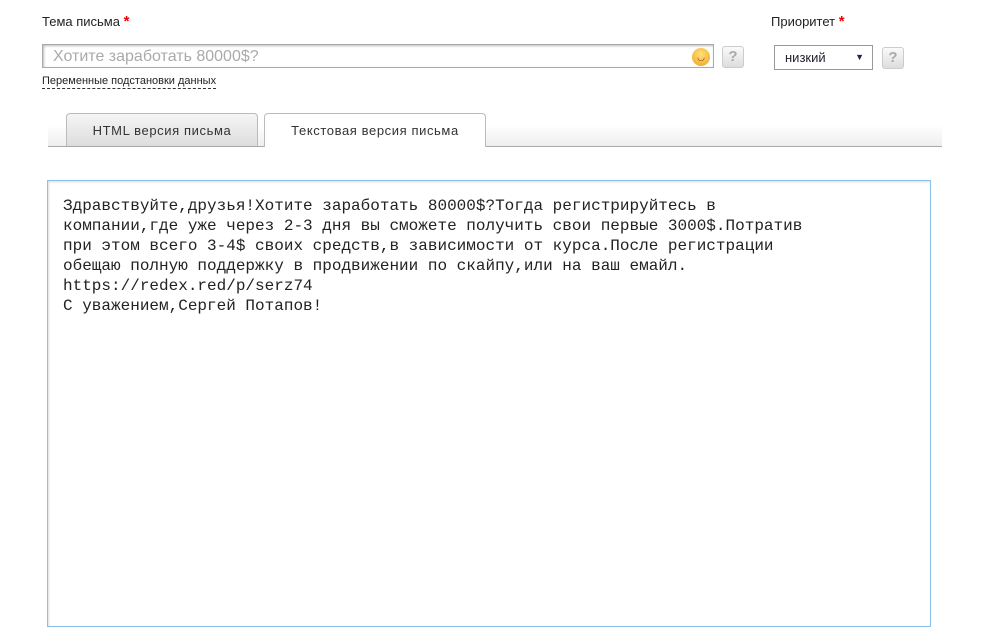 Image resolution: width=988 pixels, height=636 pixels. I want to click on subject-help-button: ?, so click(733, 57).